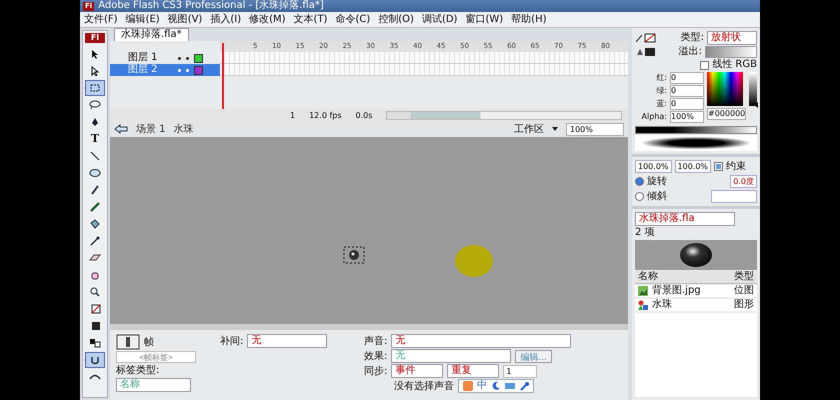 The height and width of the screenshot is (400, 840). Describe the element at coordinates (736, 166) in the screenshot. I see `constrain-label: 约束` at that location.